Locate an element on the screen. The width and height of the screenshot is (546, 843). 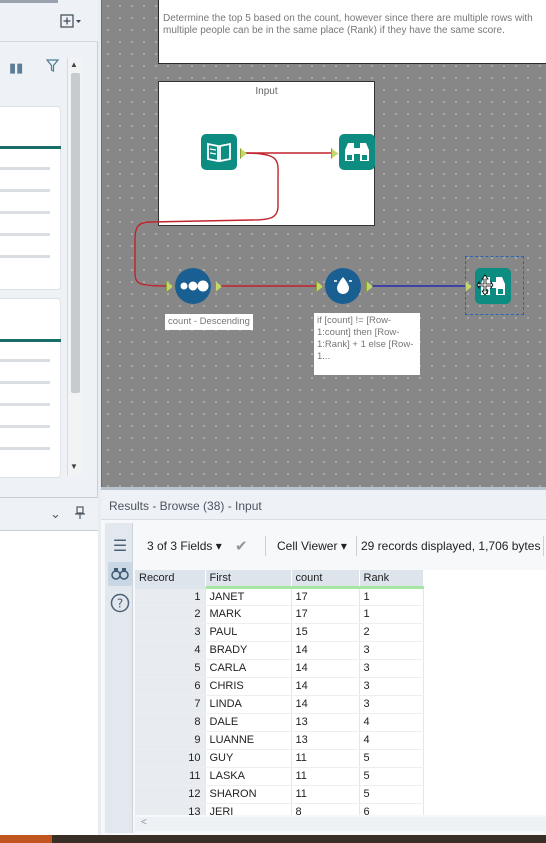
table-row: 2 MARK 17 1 is located at coordinates (279, 614).